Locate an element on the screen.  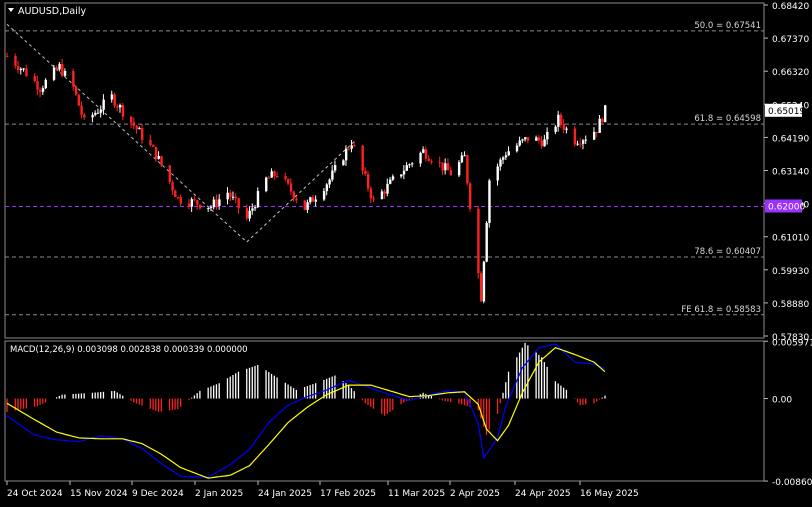
fib-level-label: 78.6 = 0.60407 is located at coordinates (727, 252).